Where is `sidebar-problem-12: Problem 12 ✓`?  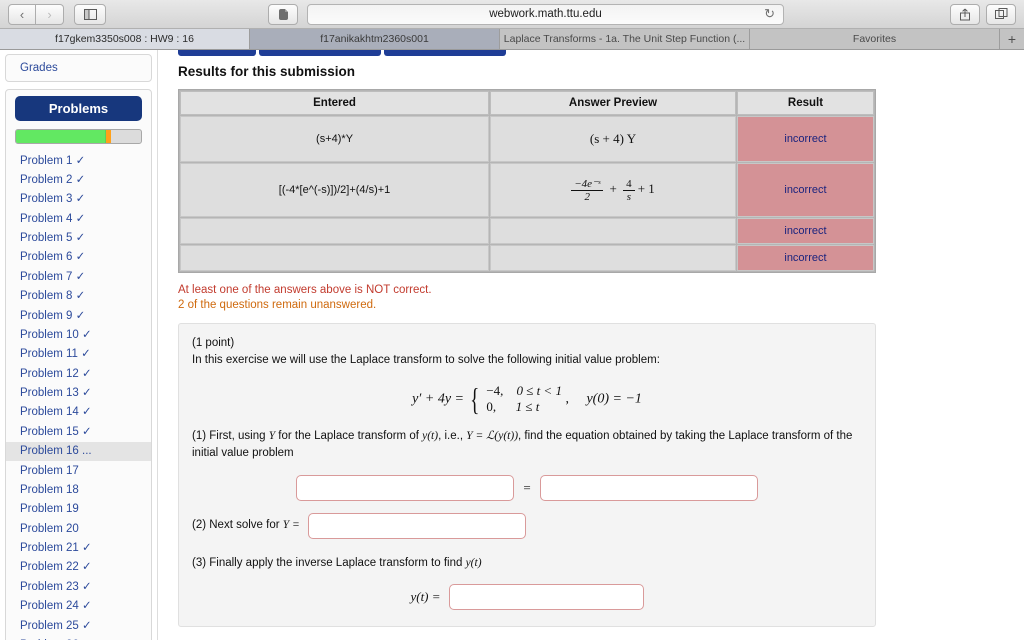 sidebar-problem-12: Problem 12 ✓ is located at coordinates (78, 373).